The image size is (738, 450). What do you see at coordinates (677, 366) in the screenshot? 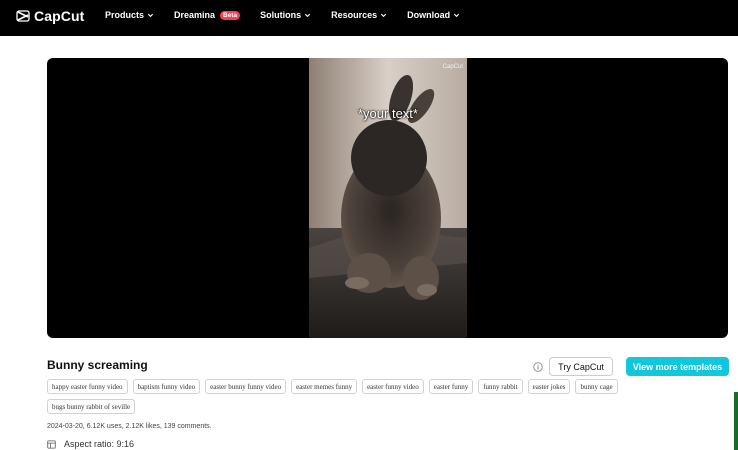
I see `view-more-templates-button: View more templates` at bounding box center [677, 366].